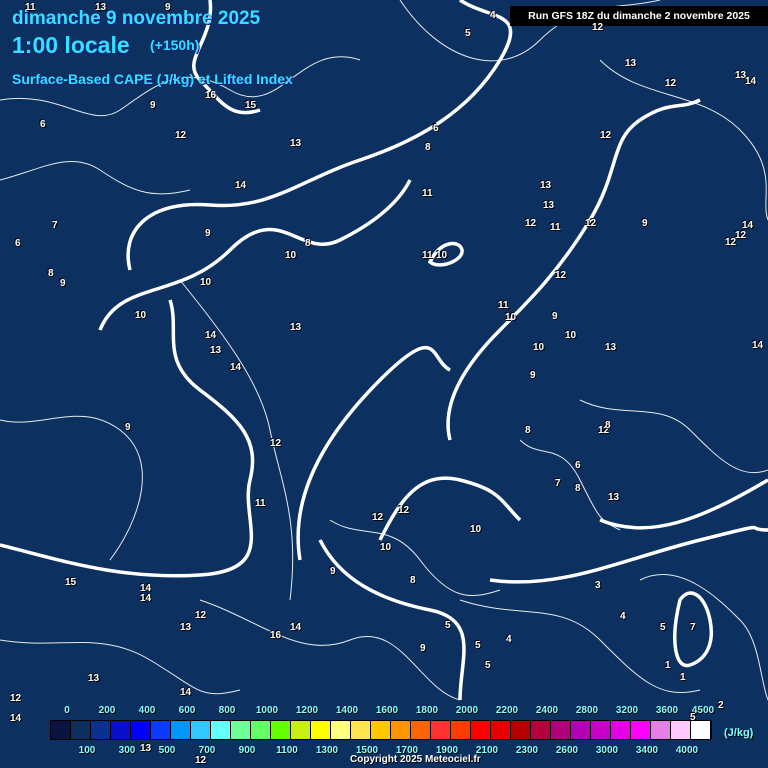 This screenshot has width=768, height=768. I want to click on legend-label-top: 1000, so click(267, 710).